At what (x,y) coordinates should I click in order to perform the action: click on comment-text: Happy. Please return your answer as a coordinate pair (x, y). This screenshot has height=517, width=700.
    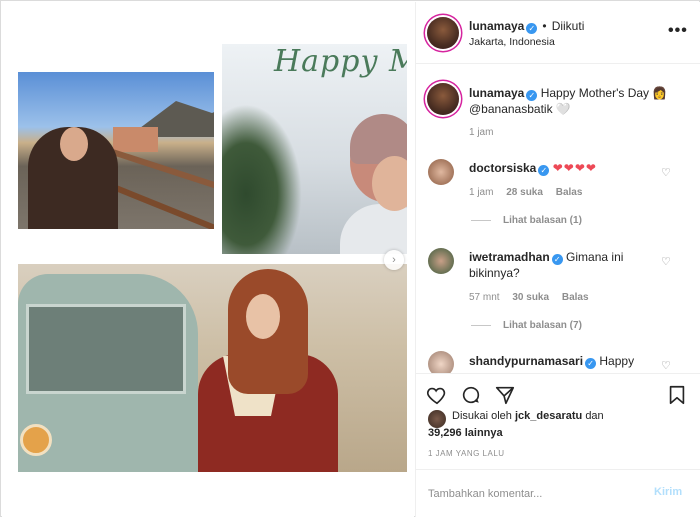
    Looking at the image, I should click on (617, 361).